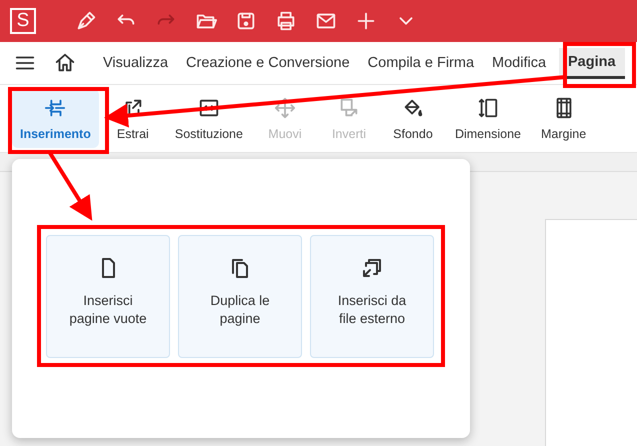 The image size is (637, 446). Describe the element at coordinates (592, 63) in the screenshot. I see `menu-tab: Pagina` at that location.